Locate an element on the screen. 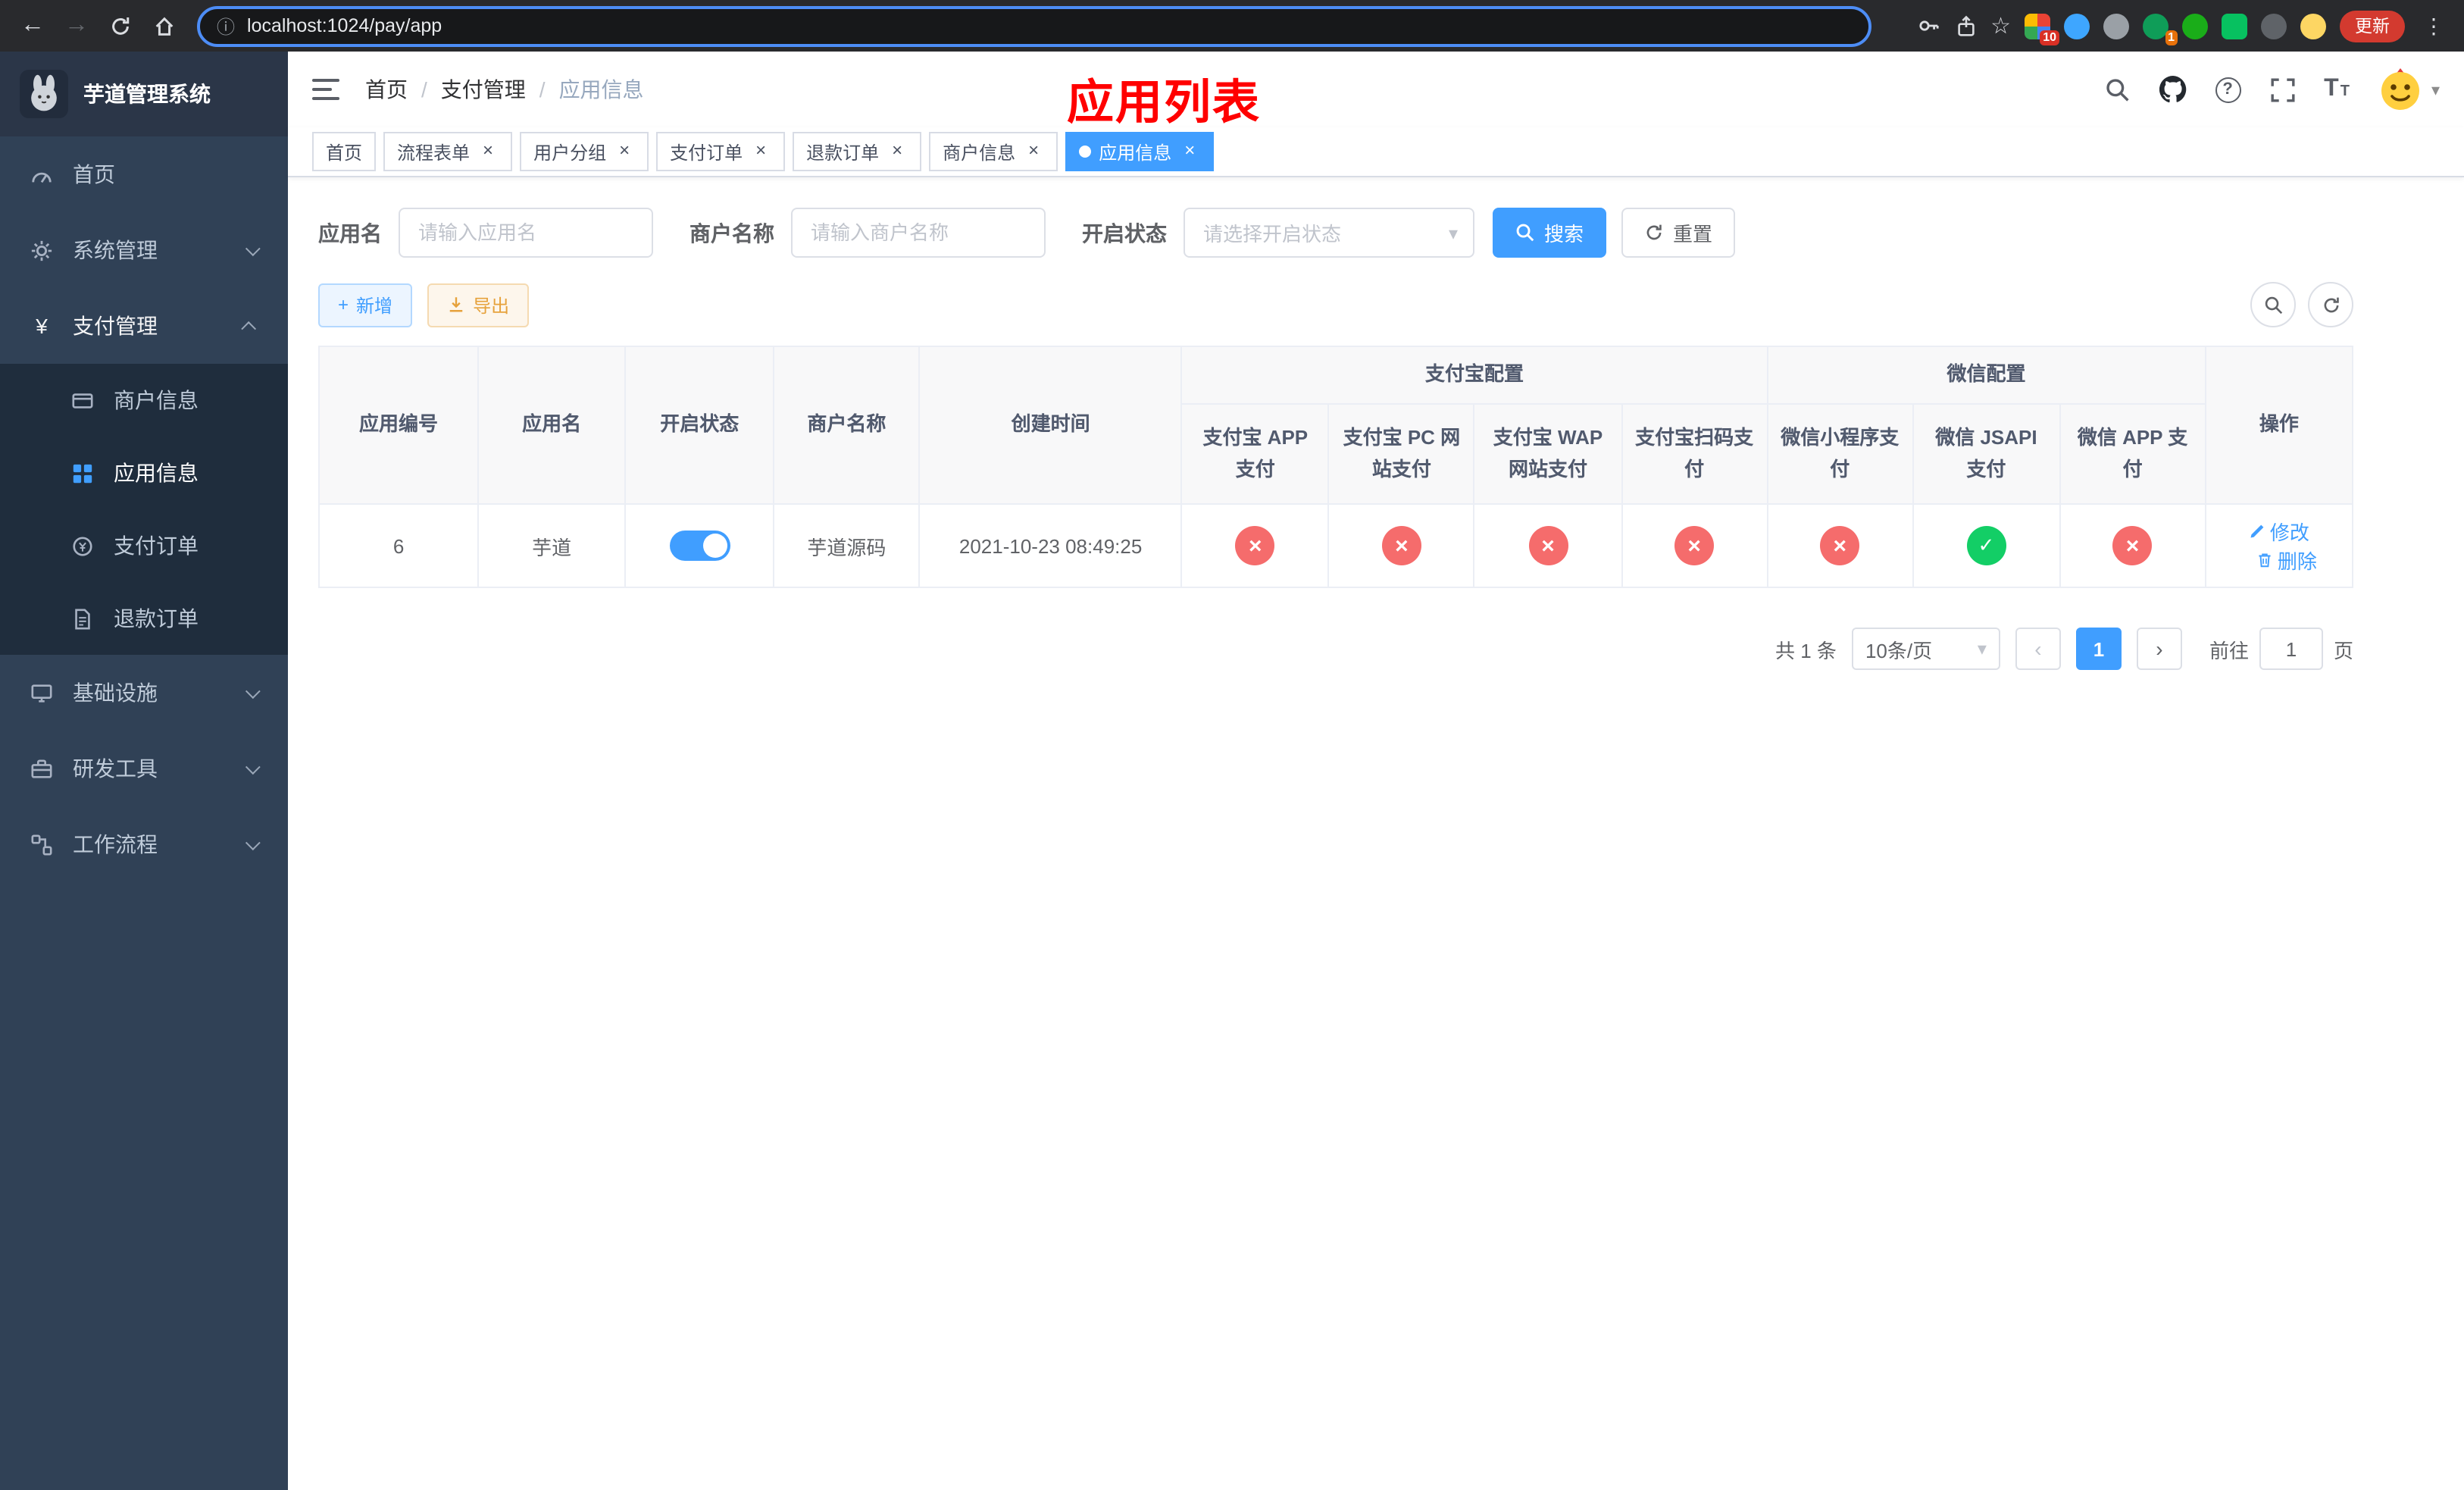 The width and height of the screenshot is (2464, 1490). site-info-icon: ⓘ is located at coordinates (226, 26).